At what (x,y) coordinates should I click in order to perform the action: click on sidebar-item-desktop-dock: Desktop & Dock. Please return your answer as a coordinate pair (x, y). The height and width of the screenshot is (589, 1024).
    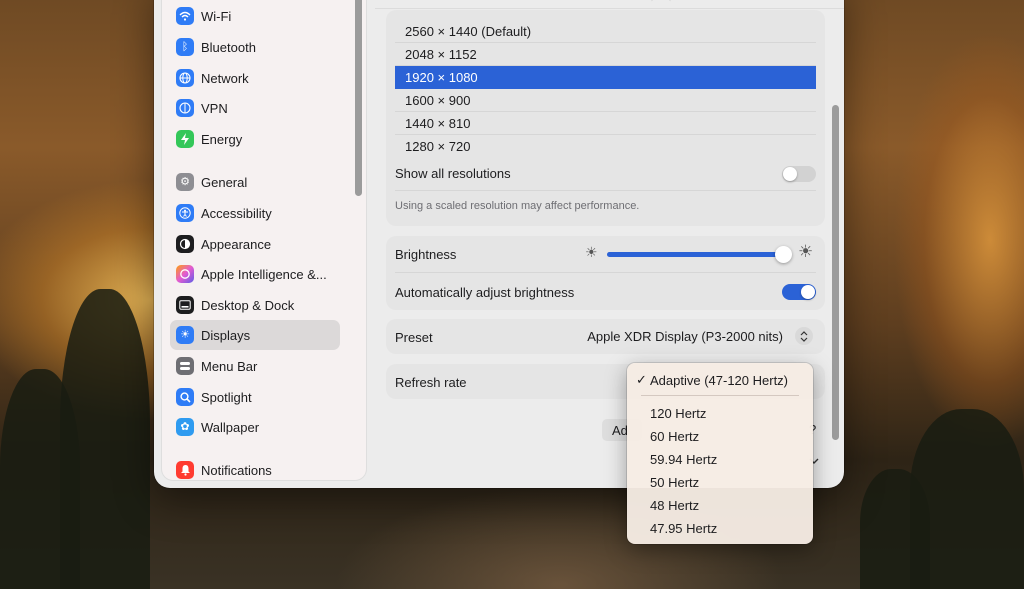
    Looking at the image, I should click on (255, 305).